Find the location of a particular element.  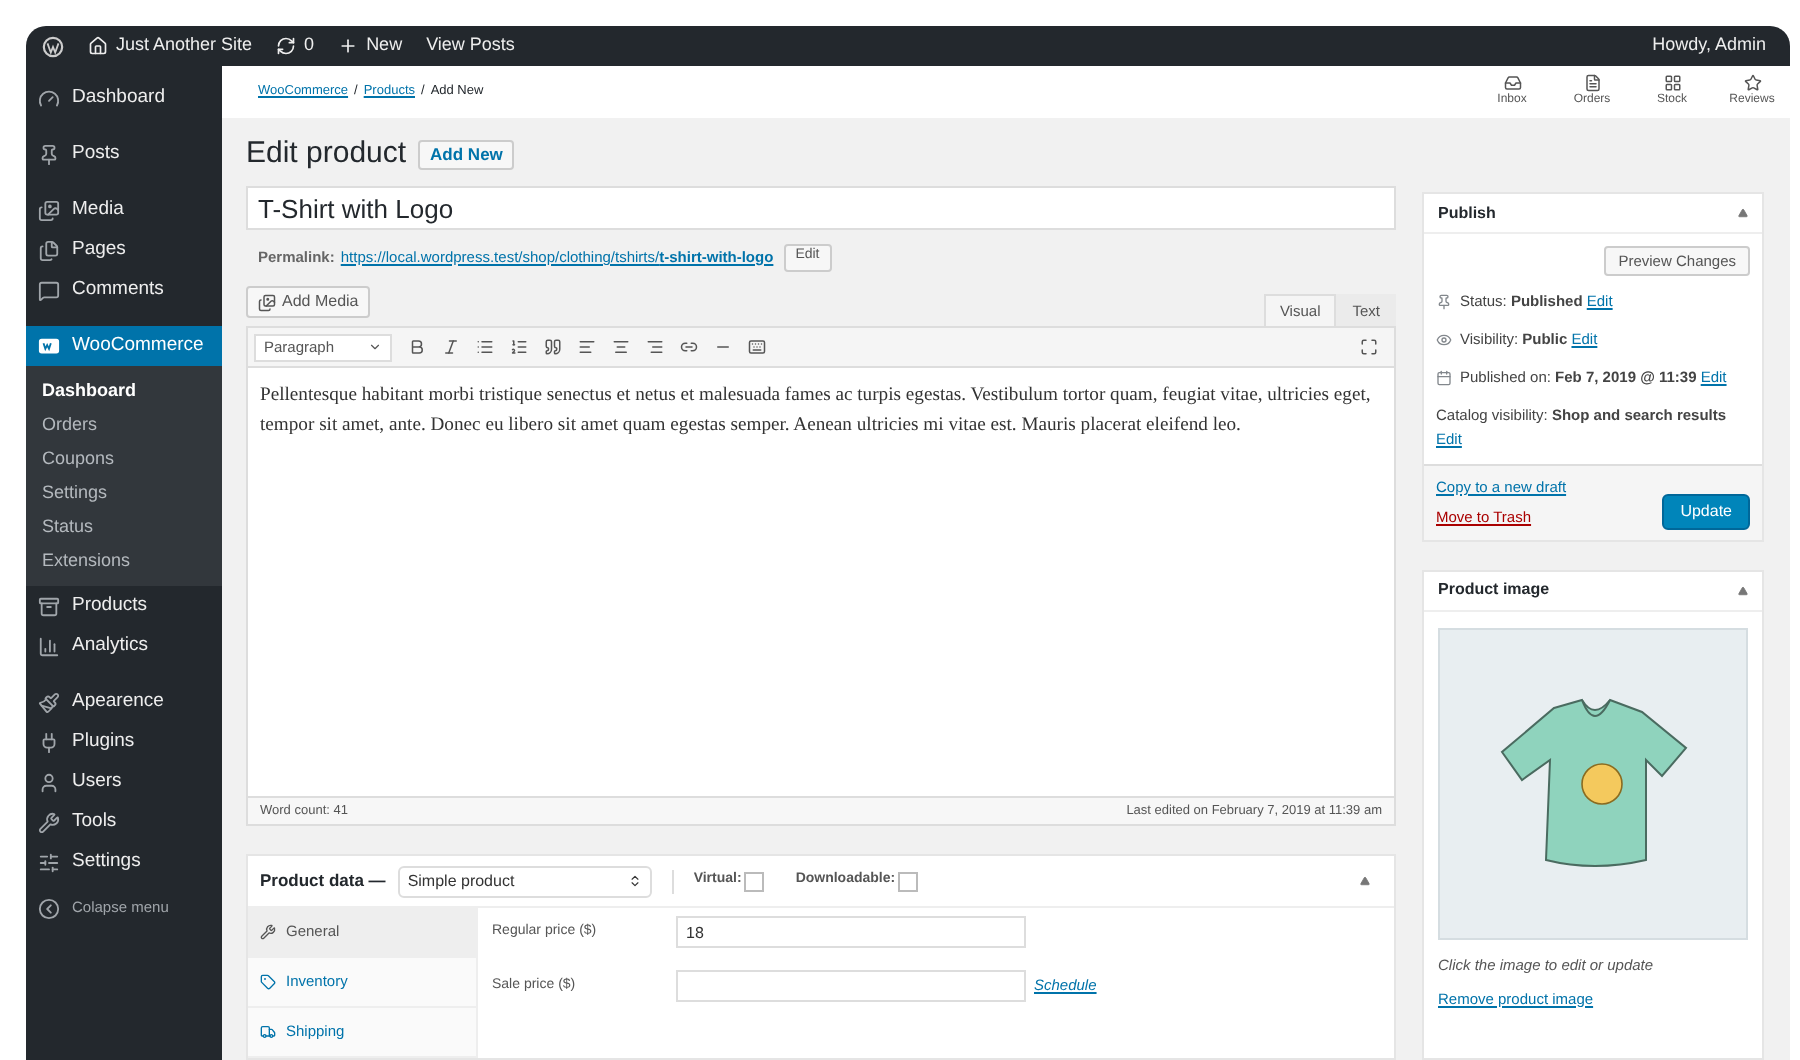

title-field: T-Shirt with Logo is located at coordinates (821, 208).